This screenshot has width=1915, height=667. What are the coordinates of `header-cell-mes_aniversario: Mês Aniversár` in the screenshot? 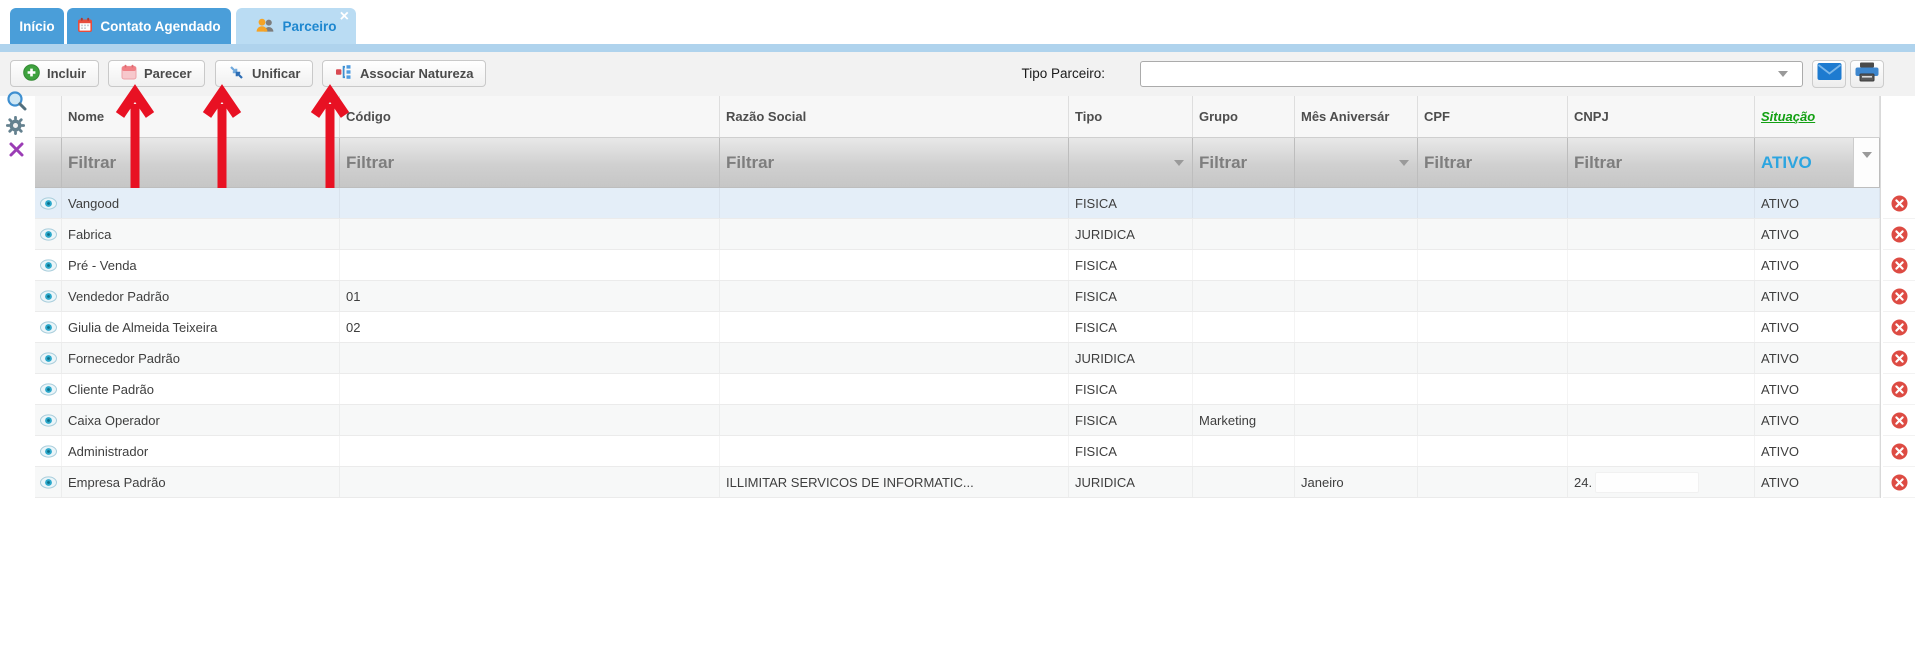 It's located at (1356, 116).